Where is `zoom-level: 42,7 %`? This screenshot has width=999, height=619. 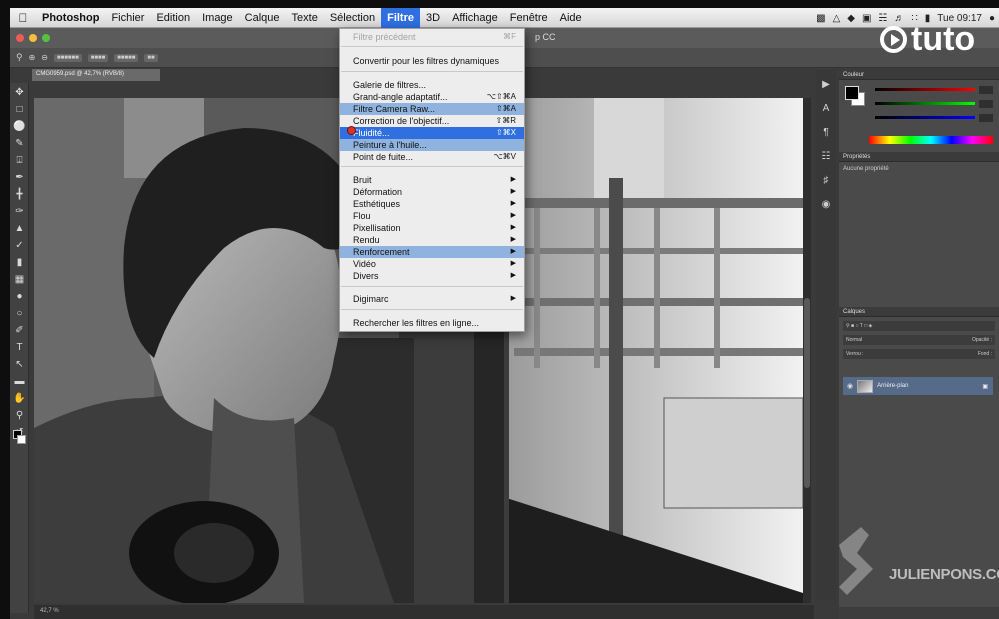 zoom-level: 42,7 % is located at coordinates (49, 611).